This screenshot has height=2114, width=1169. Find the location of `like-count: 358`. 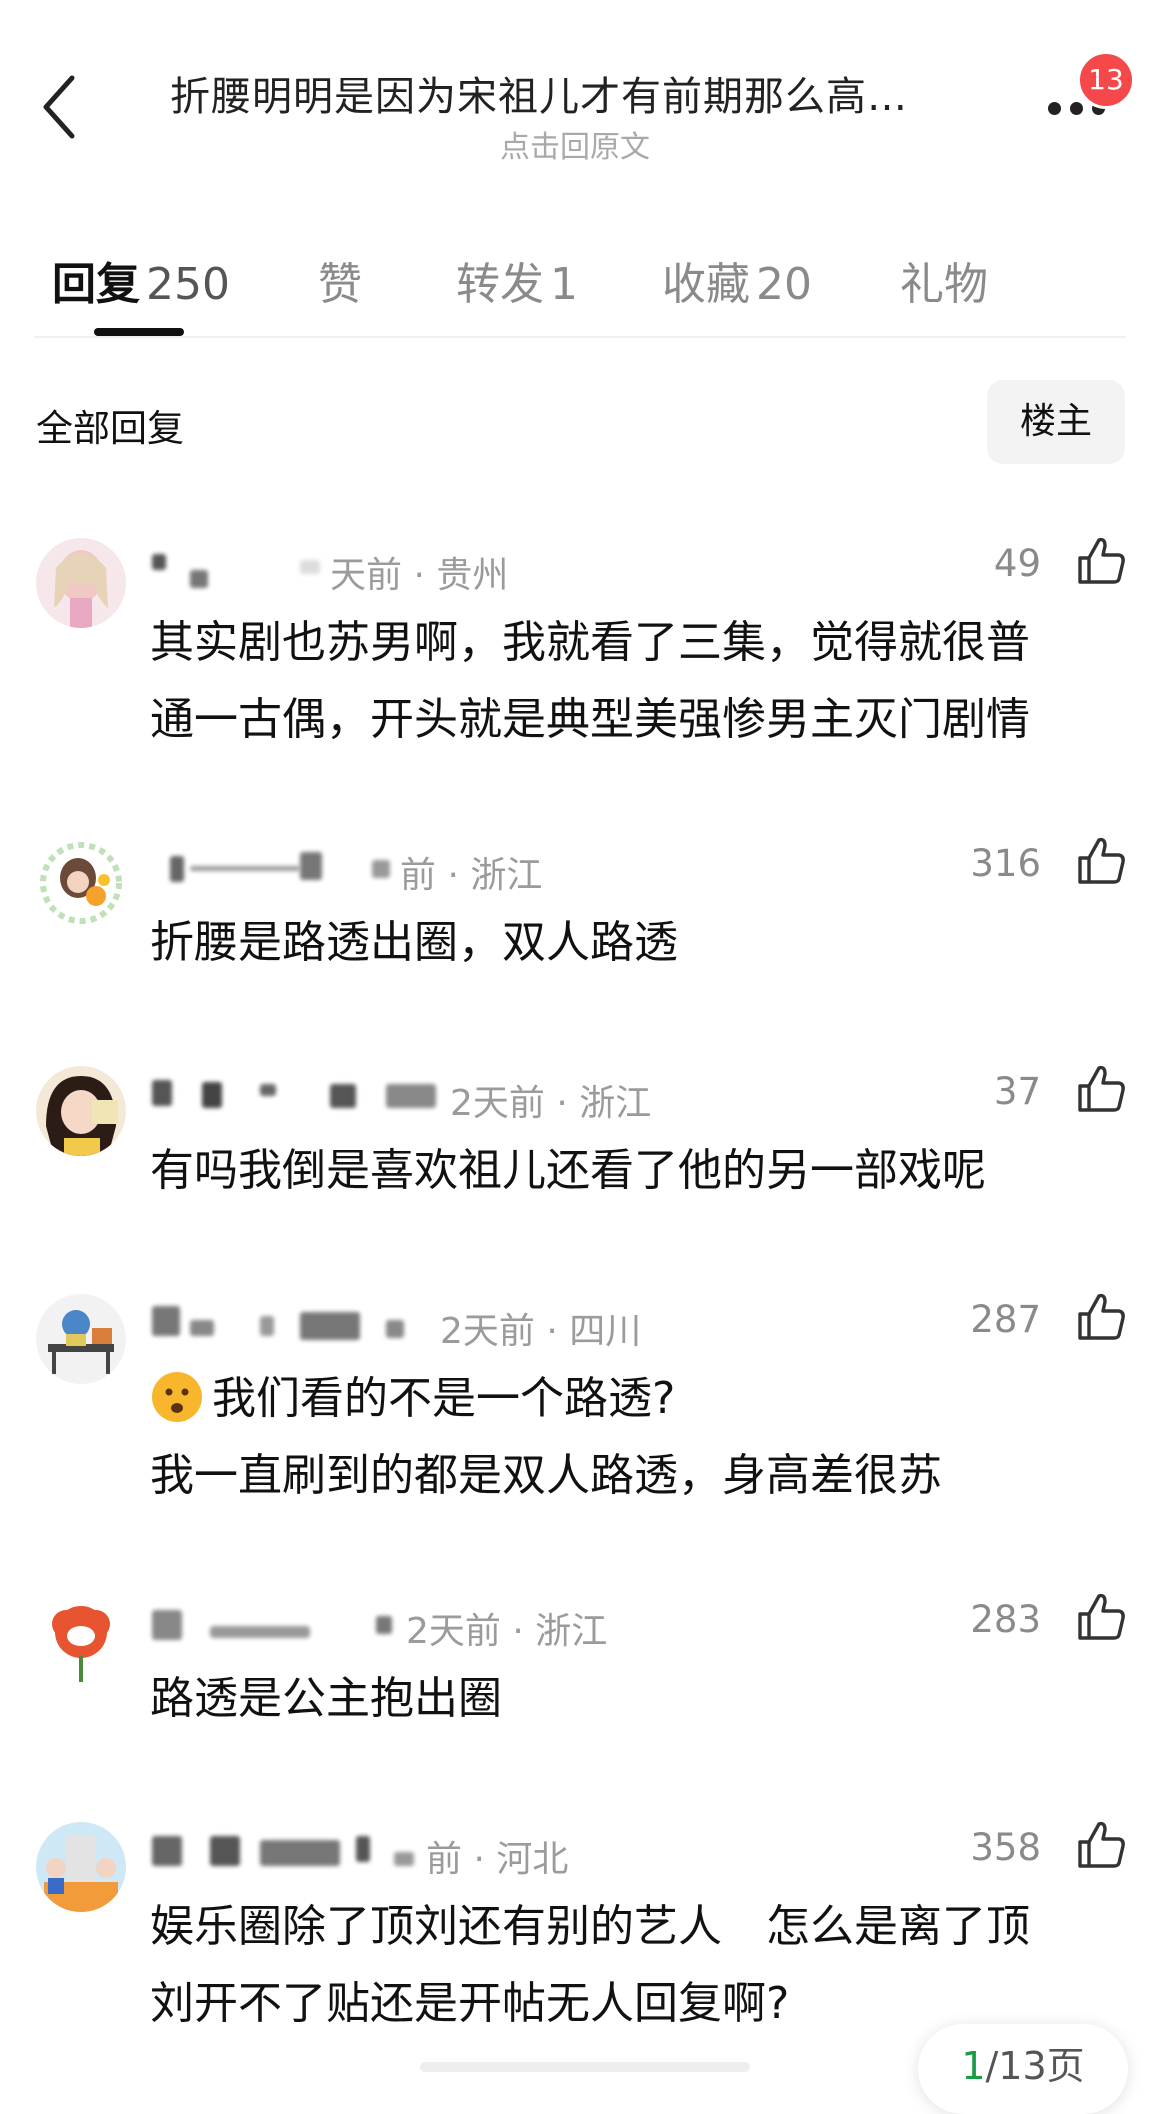

like-count: 358 is located at coordinates (1005, 1847).